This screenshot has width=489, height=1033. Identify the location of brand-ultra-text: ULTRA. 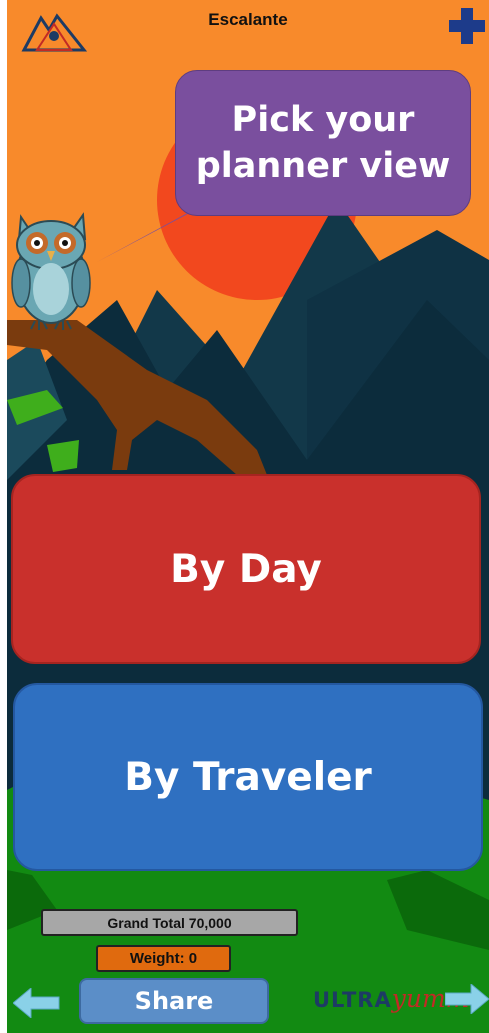
(352, 1000).